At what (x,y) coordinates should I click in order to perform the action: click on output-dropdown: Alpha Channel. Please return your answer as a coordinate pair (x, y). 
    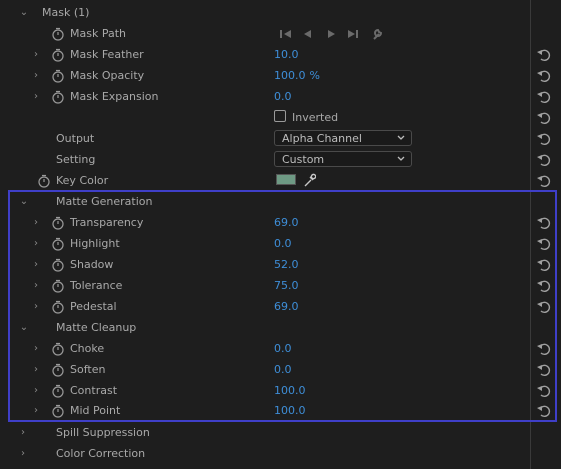
    Looking at the image, I should click on (343, 138).